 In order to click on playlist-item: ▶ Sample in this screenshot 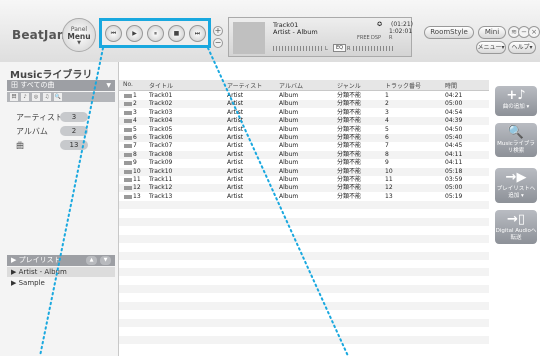, I will do `click(61, 283)`.